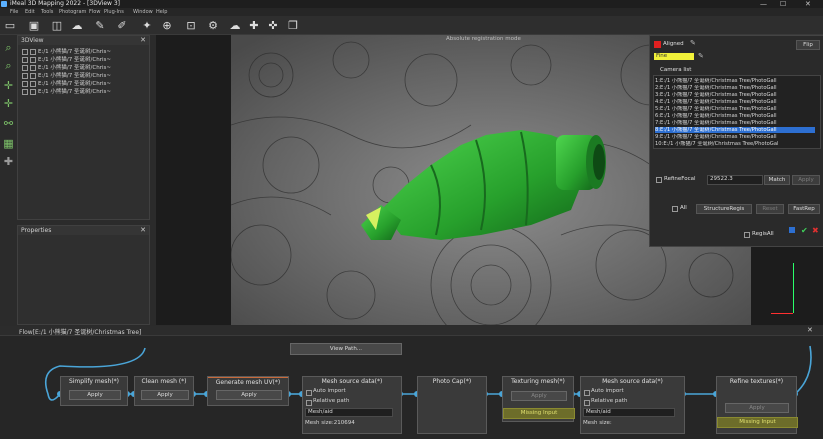 The height and width of the screenshot is (439, 823). Describe the element at coordinates (770, 209) in the screenshot. I see `reset-button: Reset` at that location.